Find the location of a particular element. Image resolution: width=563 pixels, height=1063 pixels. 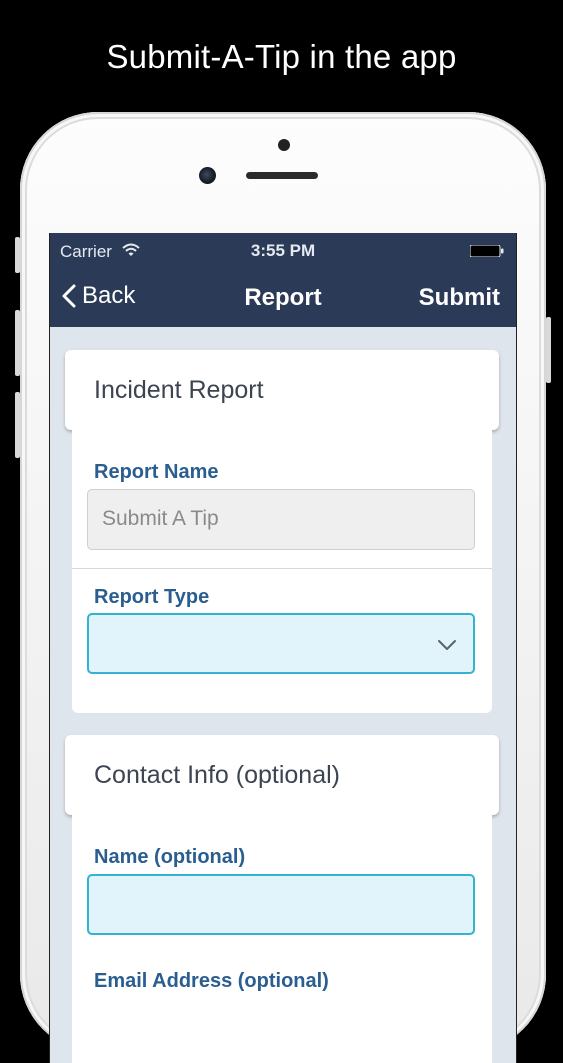

navigation-bar: Back Report Submit is located at coordinates (283, 298).